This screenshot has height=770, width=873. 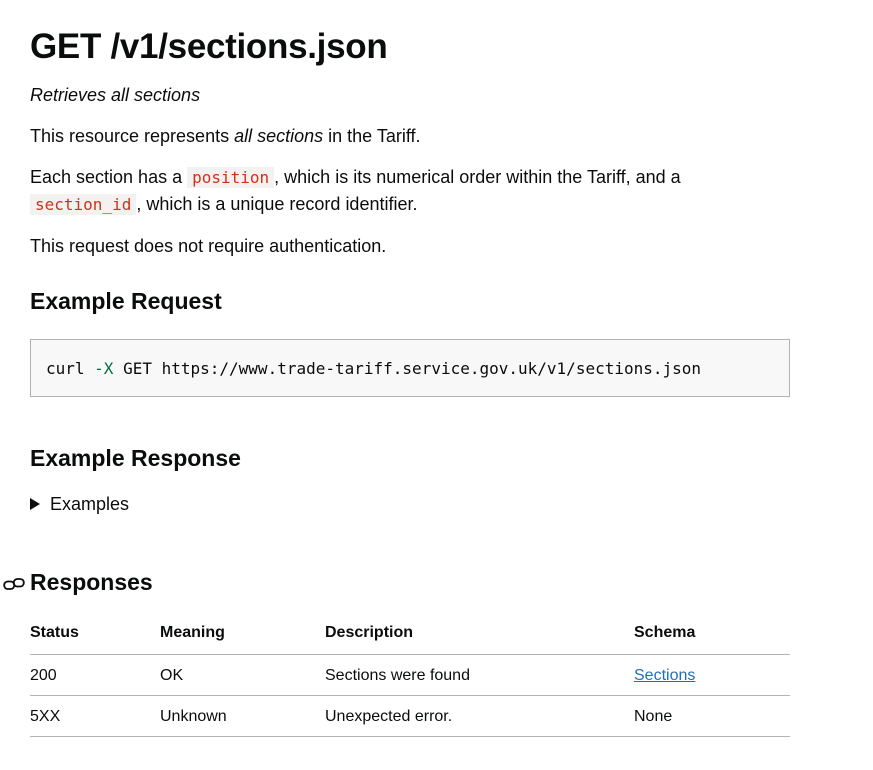 I want to click on column-header-meaning: Meaning, so click(x=242, y=638).